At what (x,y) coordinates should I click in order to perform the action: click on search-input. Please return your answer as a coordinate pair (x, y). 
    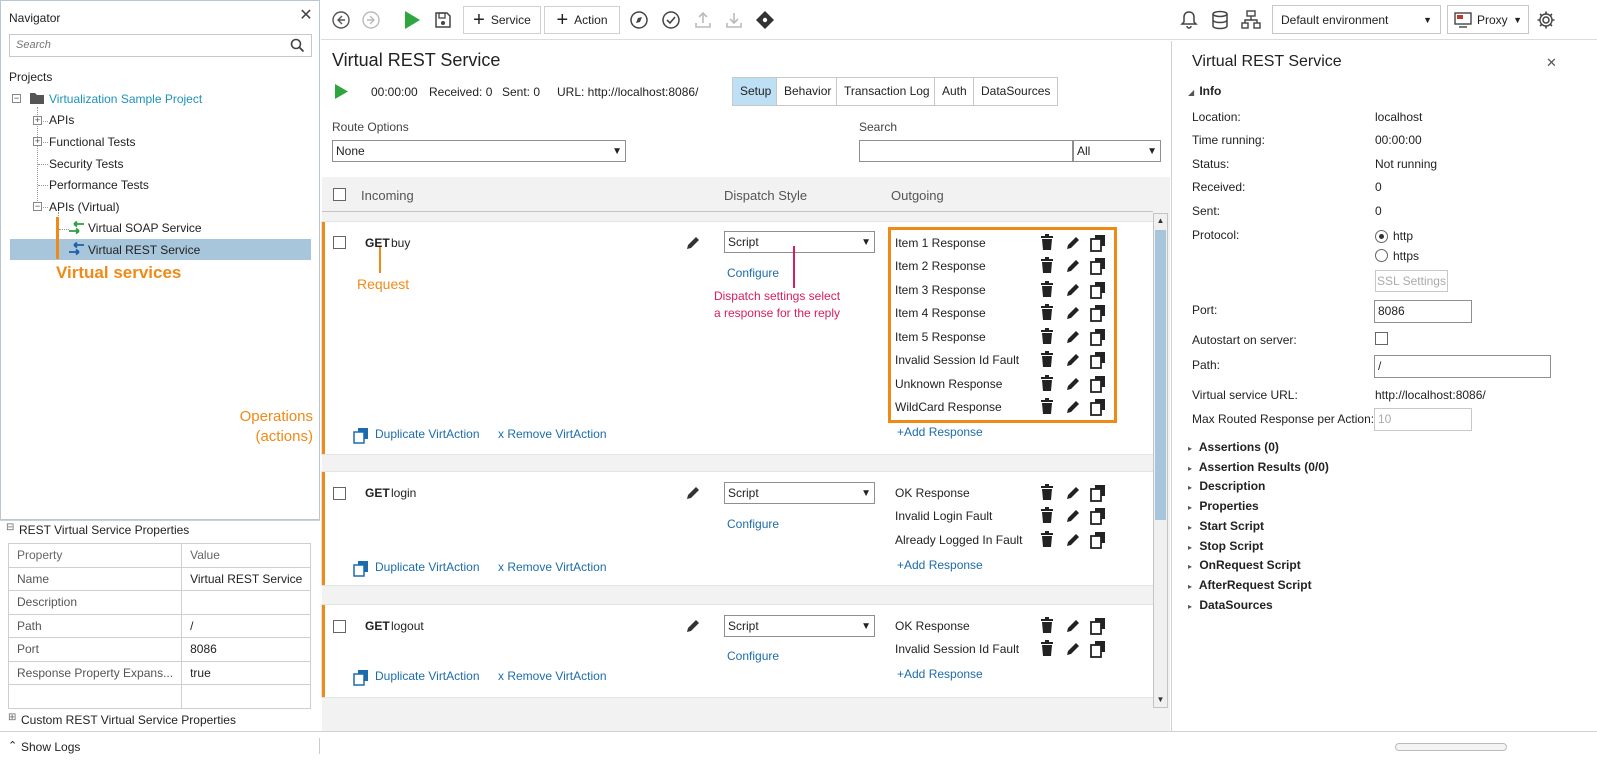
    Looking at the image, I should click on (145, 45).